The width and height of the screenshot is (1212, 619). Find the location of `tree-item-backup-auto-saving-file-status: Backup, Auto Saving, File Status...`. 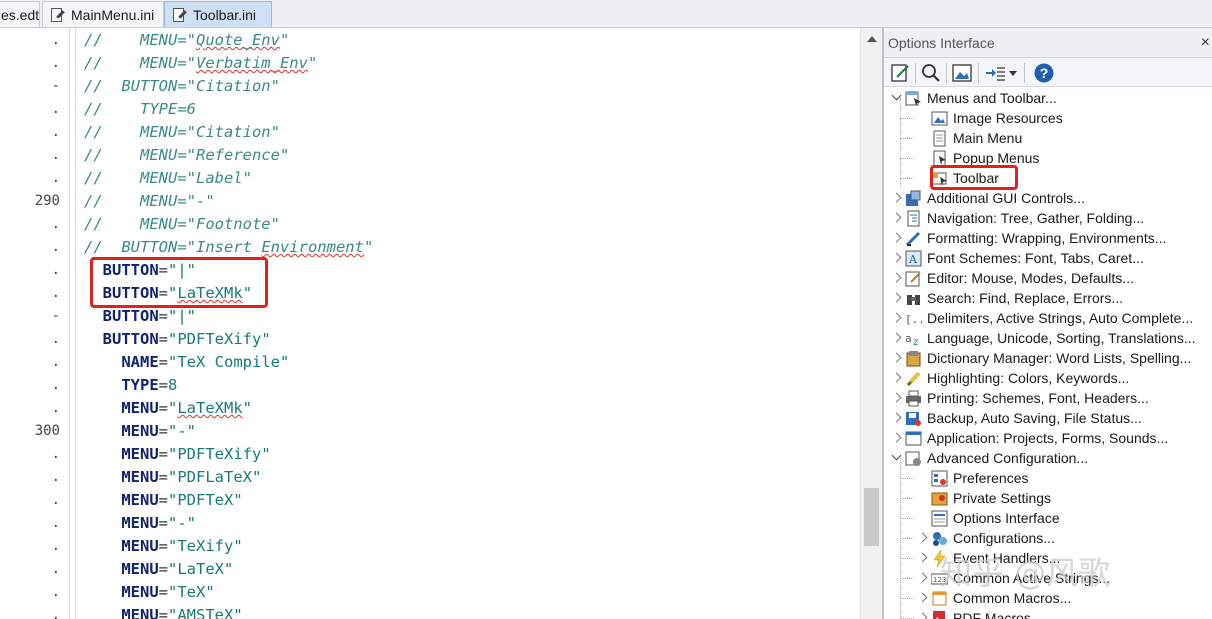

tree-item-backup-auto-saving-file-status: Backup, Auto Saving, File Status... is located at coordinates (1051, 418).